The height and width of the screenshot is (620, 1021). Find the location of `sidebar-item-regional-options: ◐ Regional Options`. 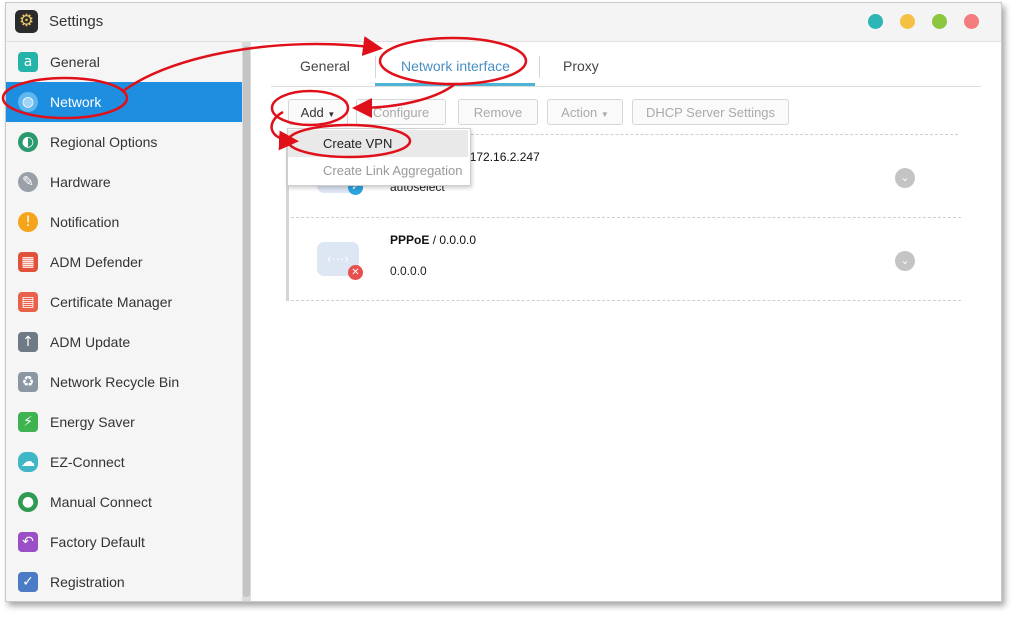

sidebar-item-regional-options: ◐ Regional Options is located at coordinates (124, 142).